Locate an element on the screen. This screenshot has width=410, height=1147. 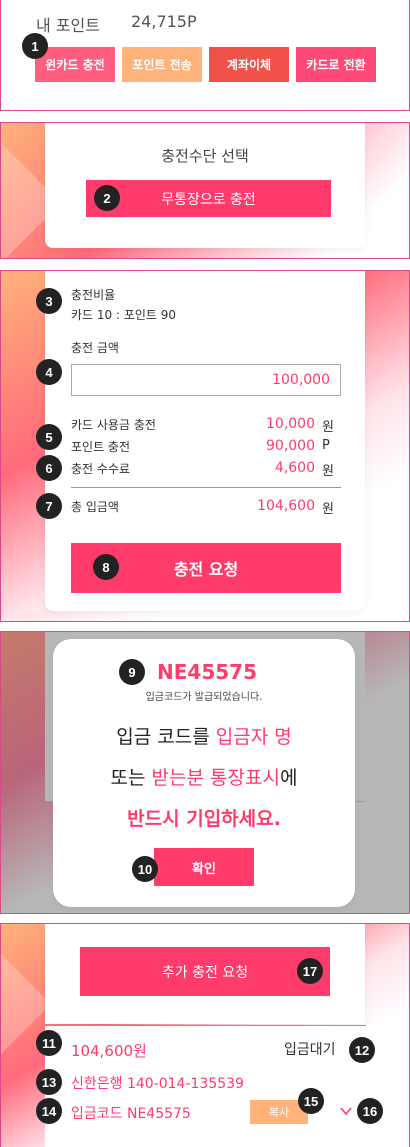
card-charge-button: 윈카드 충전 is located at coordinates (75, 64).